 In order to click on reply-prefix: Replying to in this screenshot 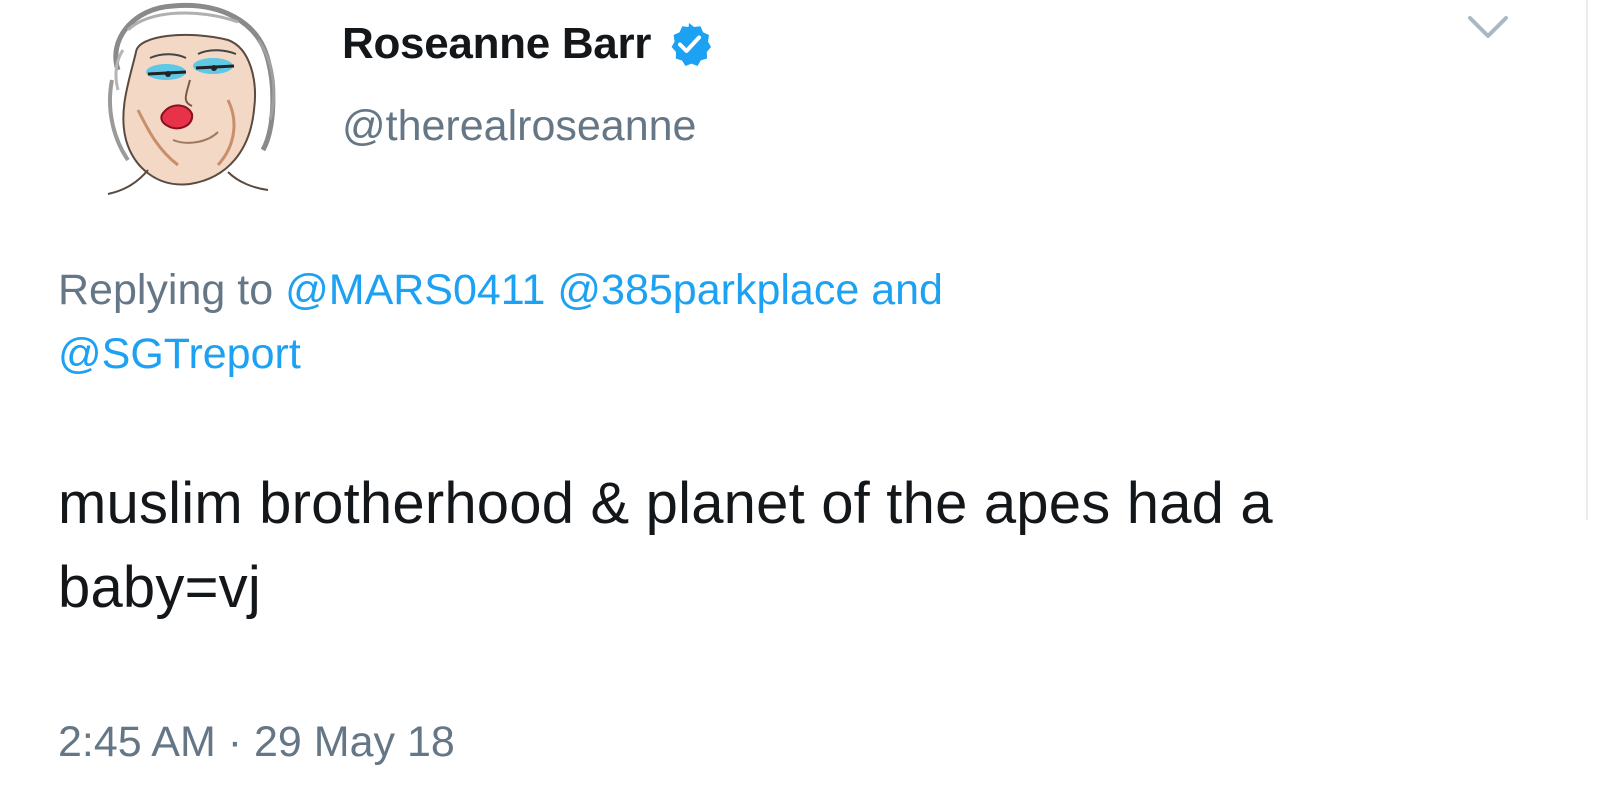, I will do `click(166, 290)`.